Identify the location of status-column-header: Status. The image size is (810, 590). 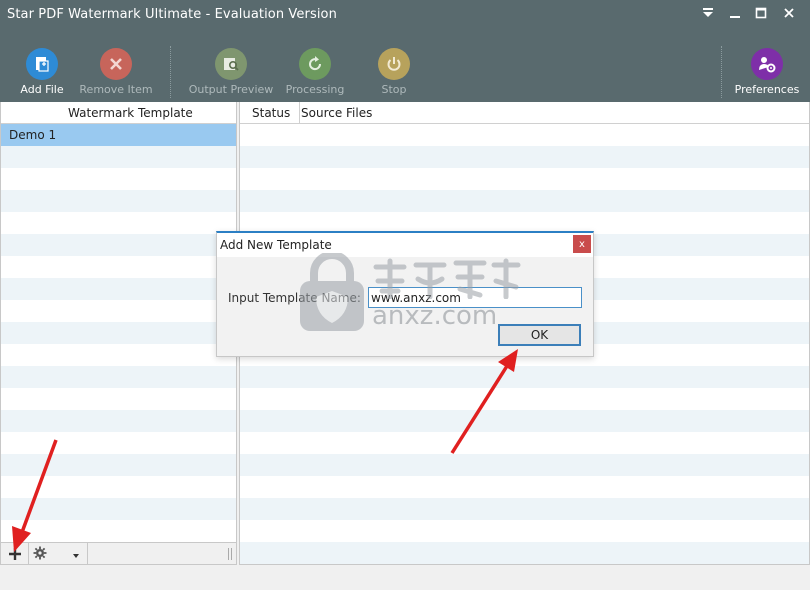
(271, 113).